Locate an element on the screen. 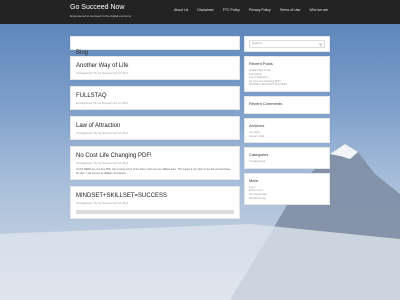 The width and height of the screenshot is (400, 300). blog-heading-card: Blog is located at coordinates (155, 46).